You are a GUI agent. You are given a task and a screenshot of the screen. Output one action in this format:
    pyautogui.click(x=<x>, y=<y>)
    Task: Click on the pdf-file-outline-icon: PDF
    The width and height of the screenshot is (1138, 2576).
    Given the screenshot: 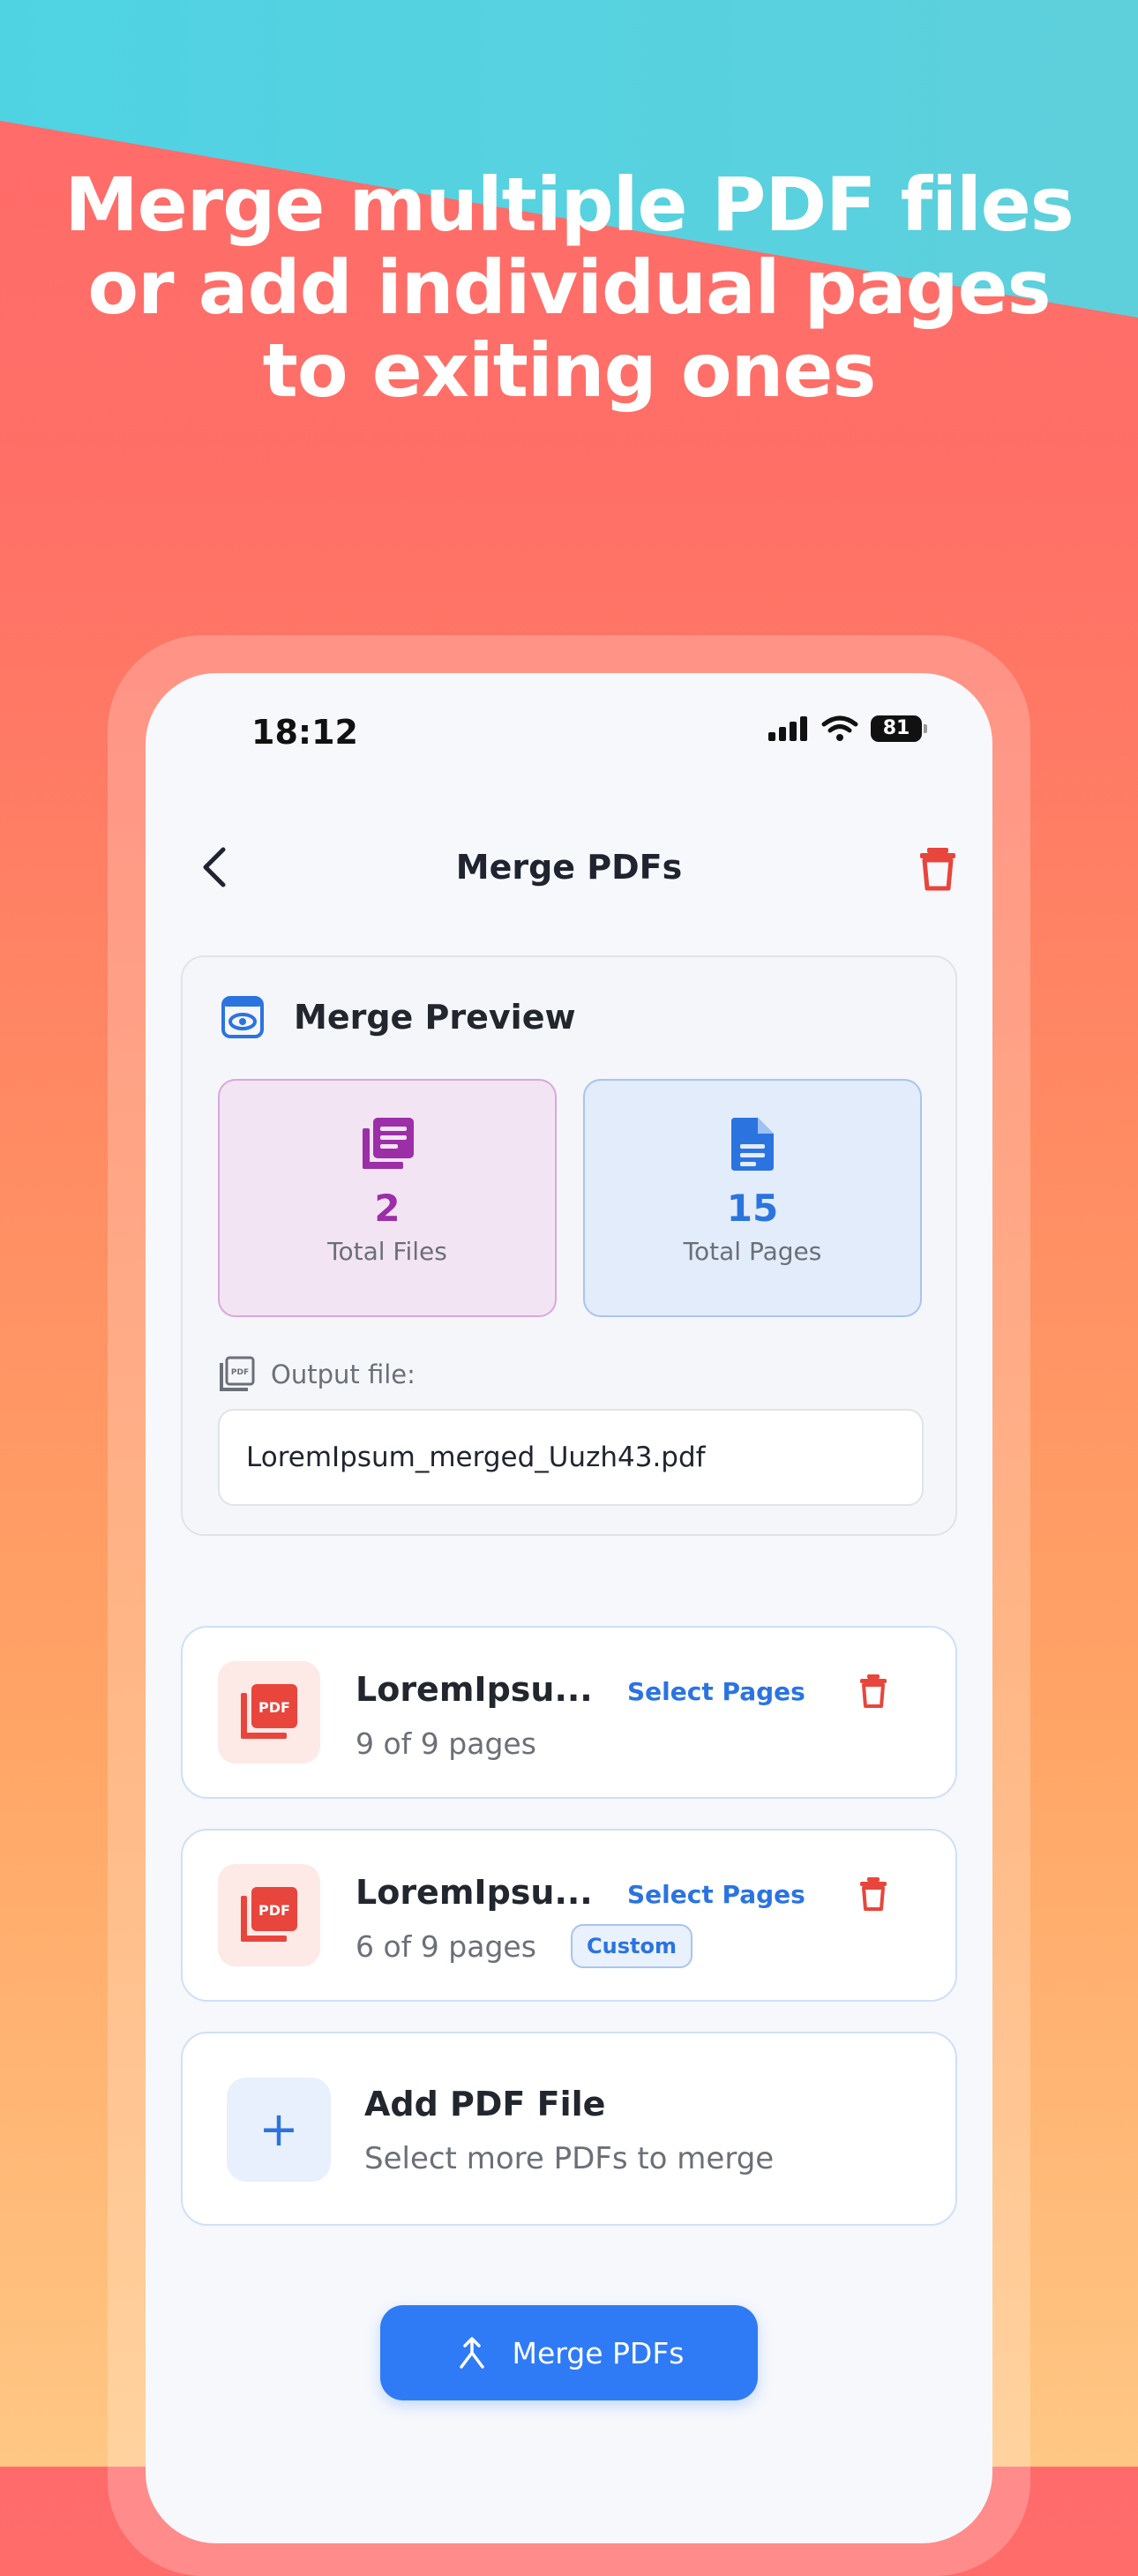 What is the action you would take?
    pyautogui.click(x=237, y=1373)
    